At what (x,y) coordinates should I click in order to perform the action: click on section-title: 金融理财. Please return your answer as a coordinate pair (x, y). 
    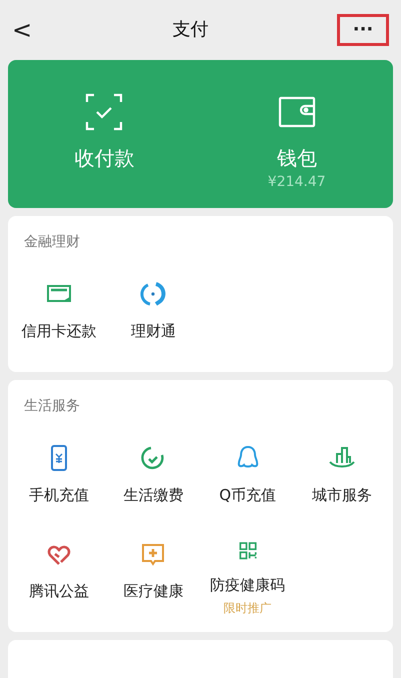
    Looking at the image, I should click on (52, 242).